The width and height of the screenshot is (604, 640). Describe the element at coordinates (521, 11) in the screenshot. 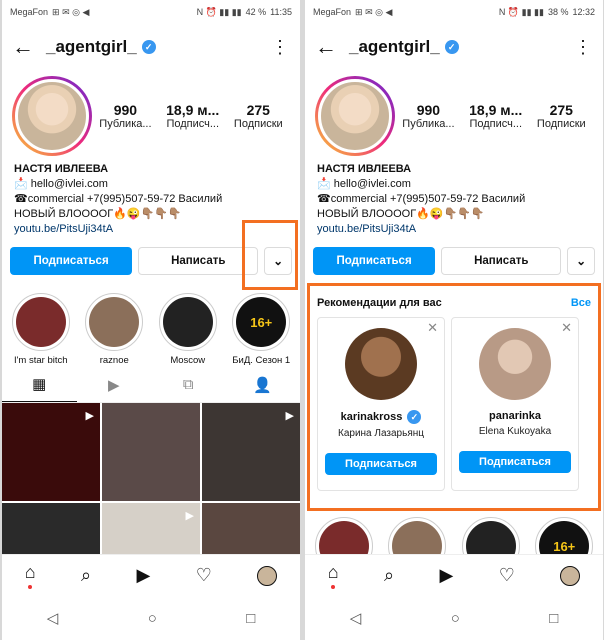

I see `status-icons: N ⏰ ▮▮ ▮▮` at that location.